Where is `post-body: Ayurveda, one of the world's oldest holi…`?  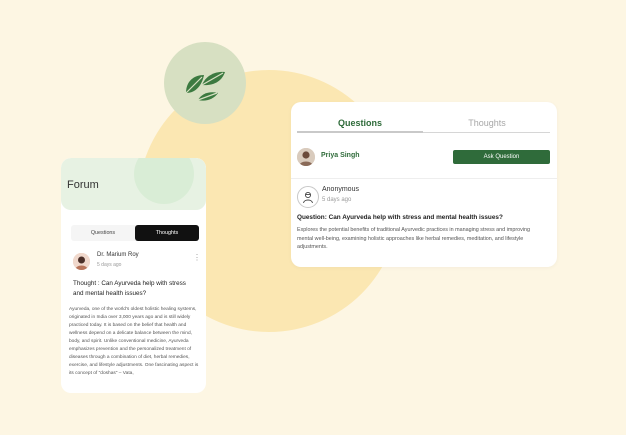
post-body: Ayurveda, one of the world's oldest holi… is located at coordinates (134, 341).